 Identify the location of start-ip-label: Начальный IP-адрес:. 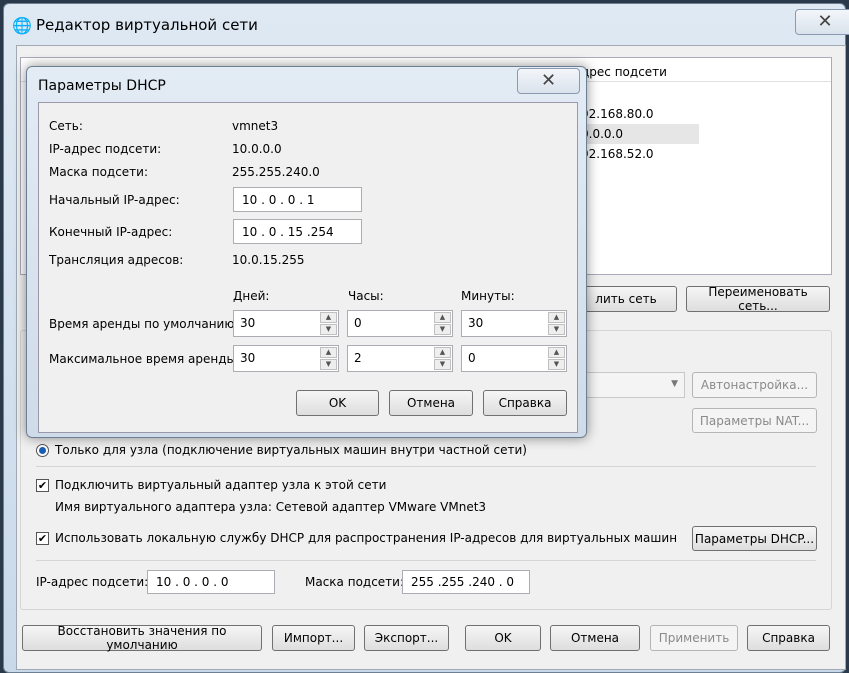
(114, 200).